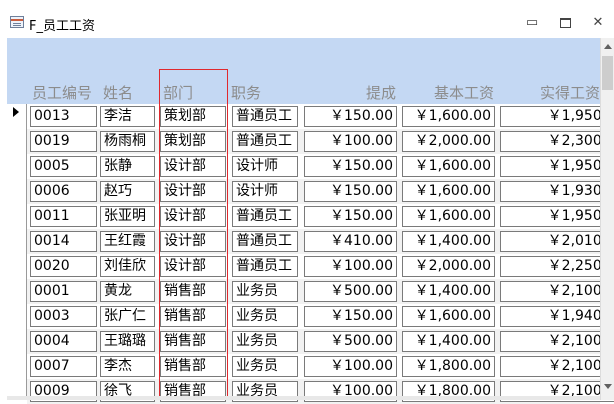  I want to click on employee-id-field: 0011, so click(63, 216).